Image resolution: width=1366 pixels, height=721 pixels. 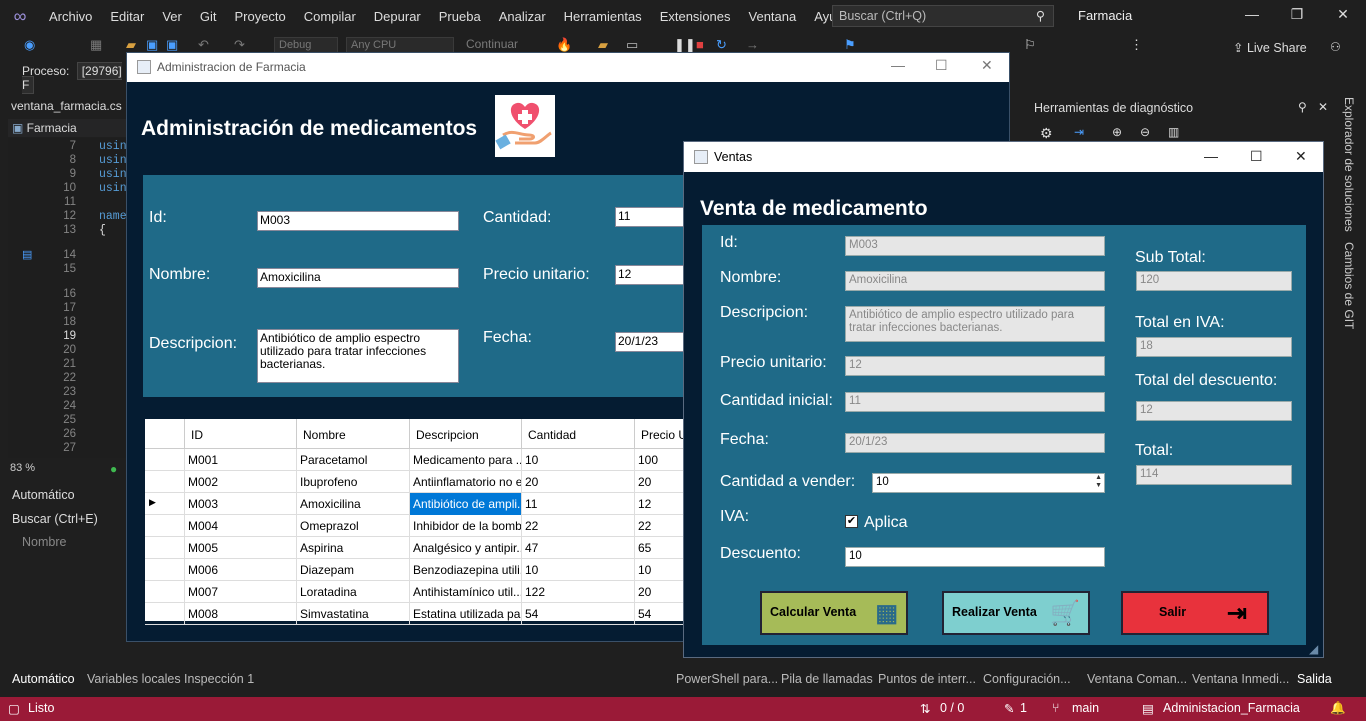 What do you see at coordinates (1195, 613) in the screenshot?
I see `salir-button: Salir ⇥` at bounding box center [1195, 613].